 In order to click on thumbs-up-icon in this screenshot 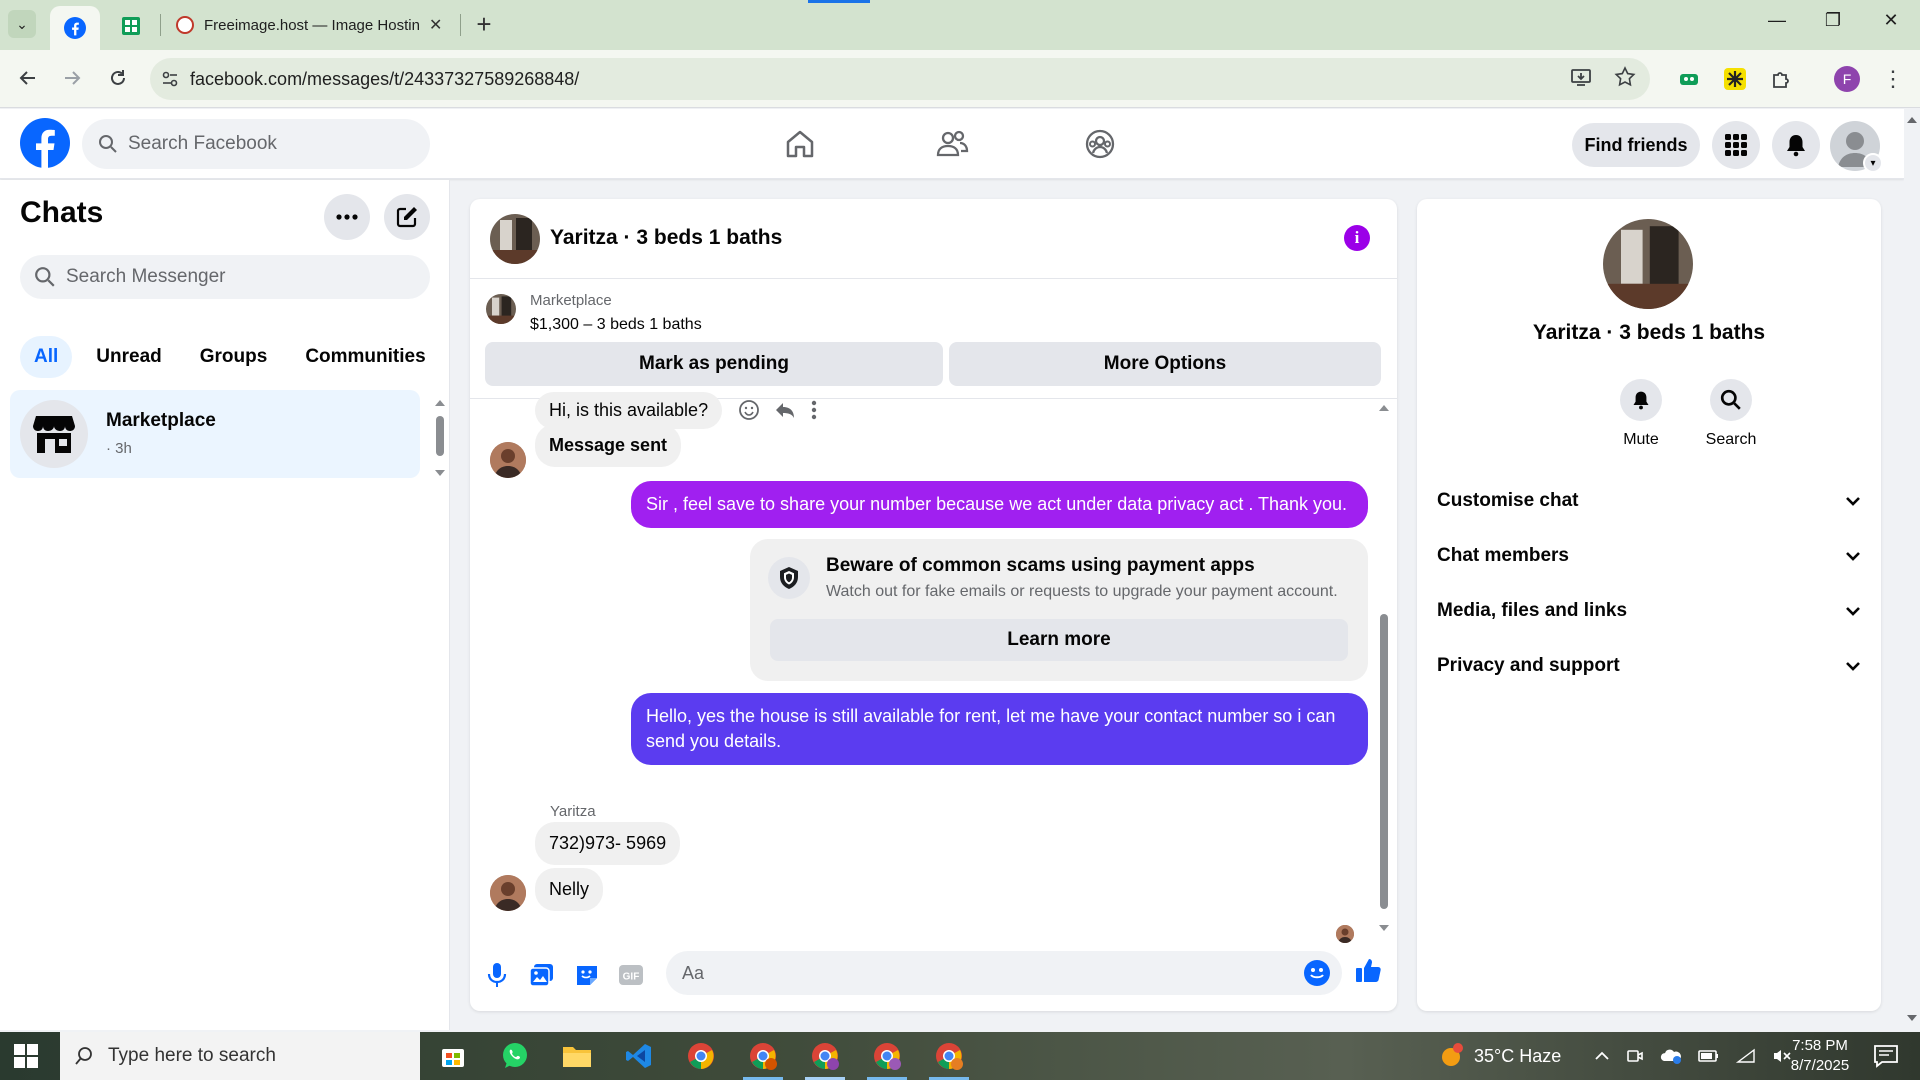, I will do `click(1369, 970)`.